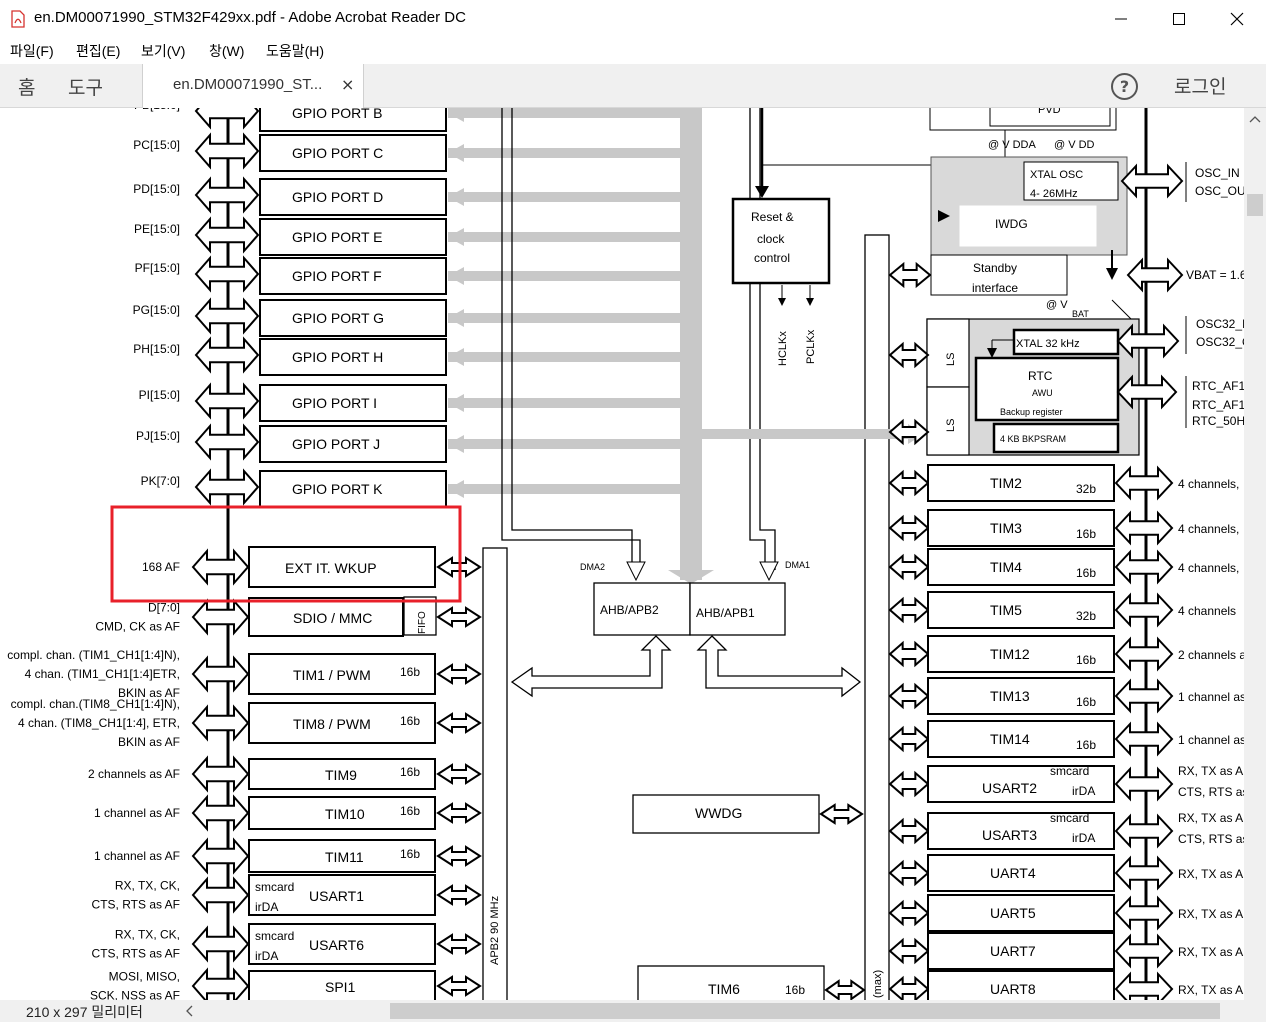 The width and height of the screenshot is (1266, 1026). I want to click on peripheral-label: TIM8 / PWM, so click(332, 724).